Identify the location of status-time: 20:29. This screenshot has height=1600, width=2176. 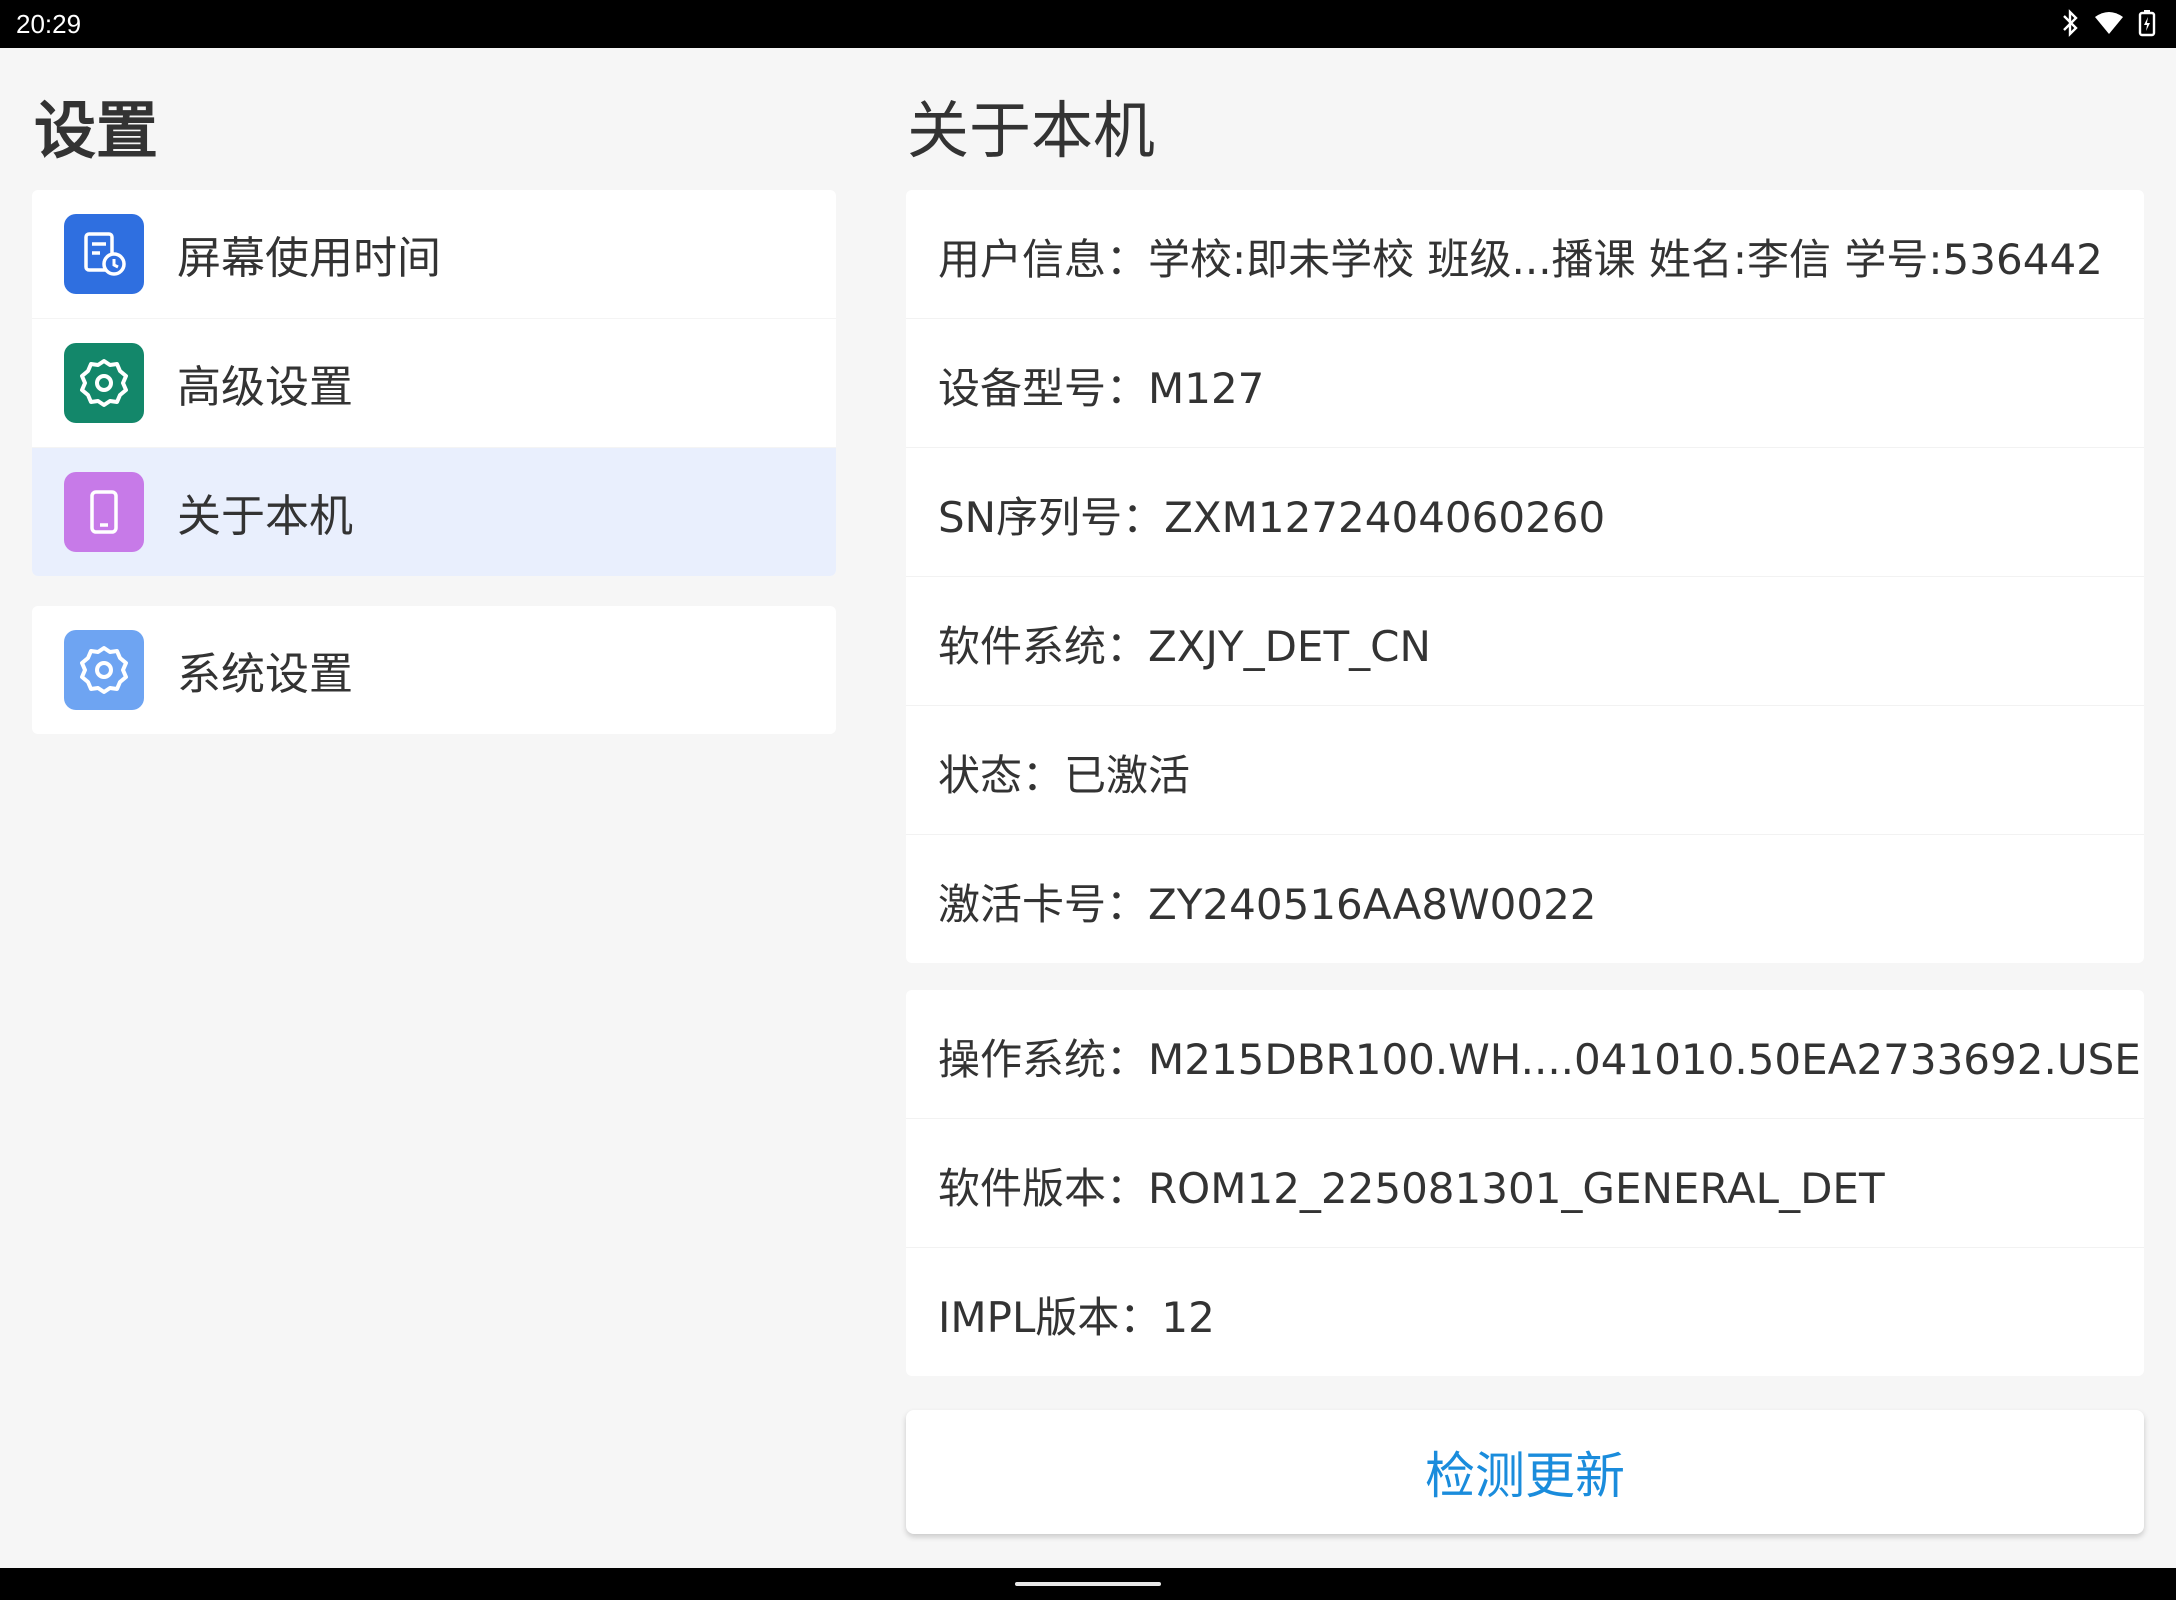
(49, 24).